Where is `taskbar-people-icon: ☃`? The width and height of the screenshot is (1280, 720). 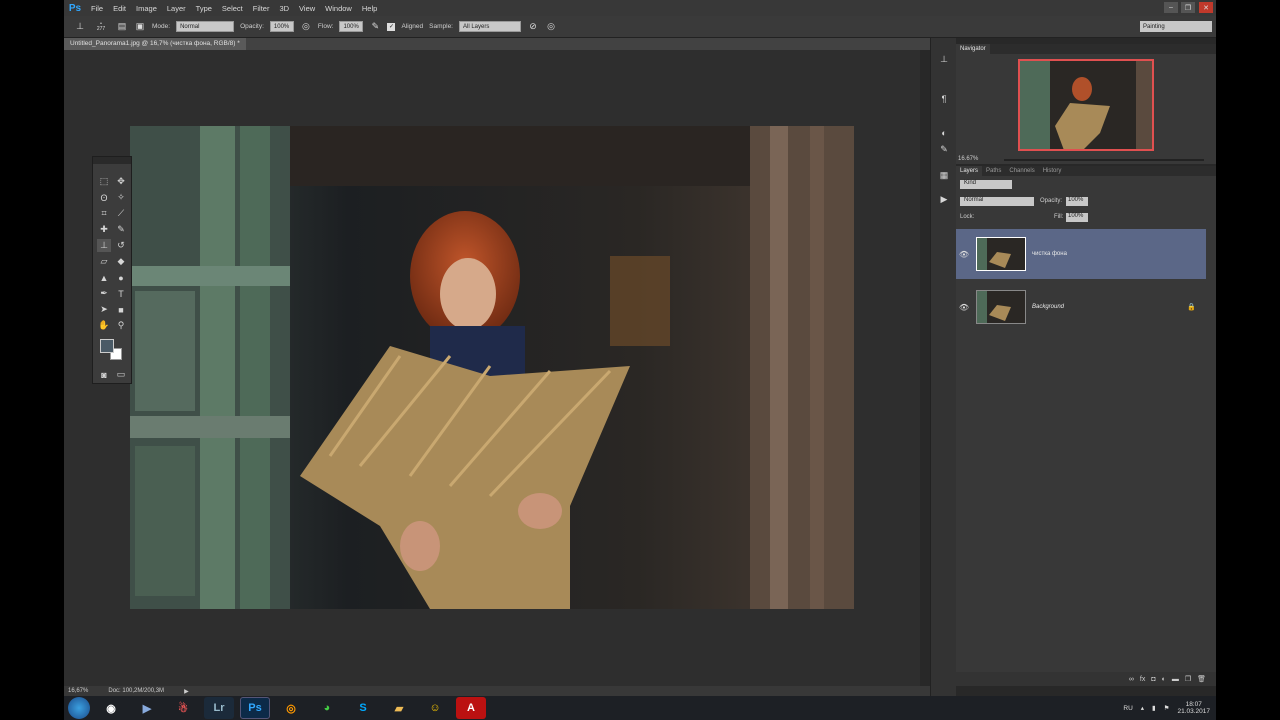 taskbar-people-icon: ☃ is located at coordinates (183, 708).